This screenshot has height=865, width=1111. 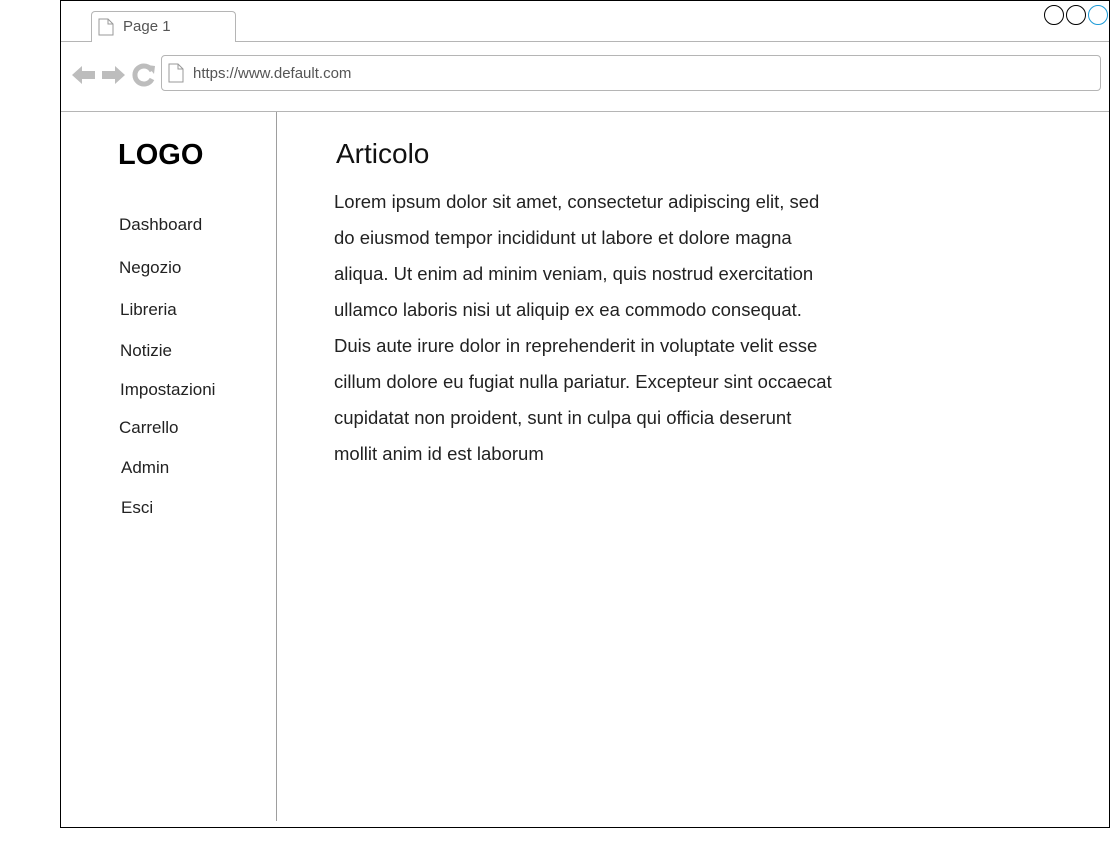 What do you see at coordinates (147, 26) in the screenshot?
I see `tab-title: Page 1` at bounding box center [147, 26].